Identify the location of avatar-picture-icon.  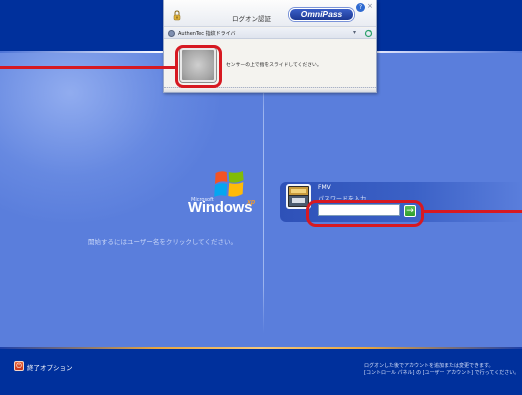
(298, 196).